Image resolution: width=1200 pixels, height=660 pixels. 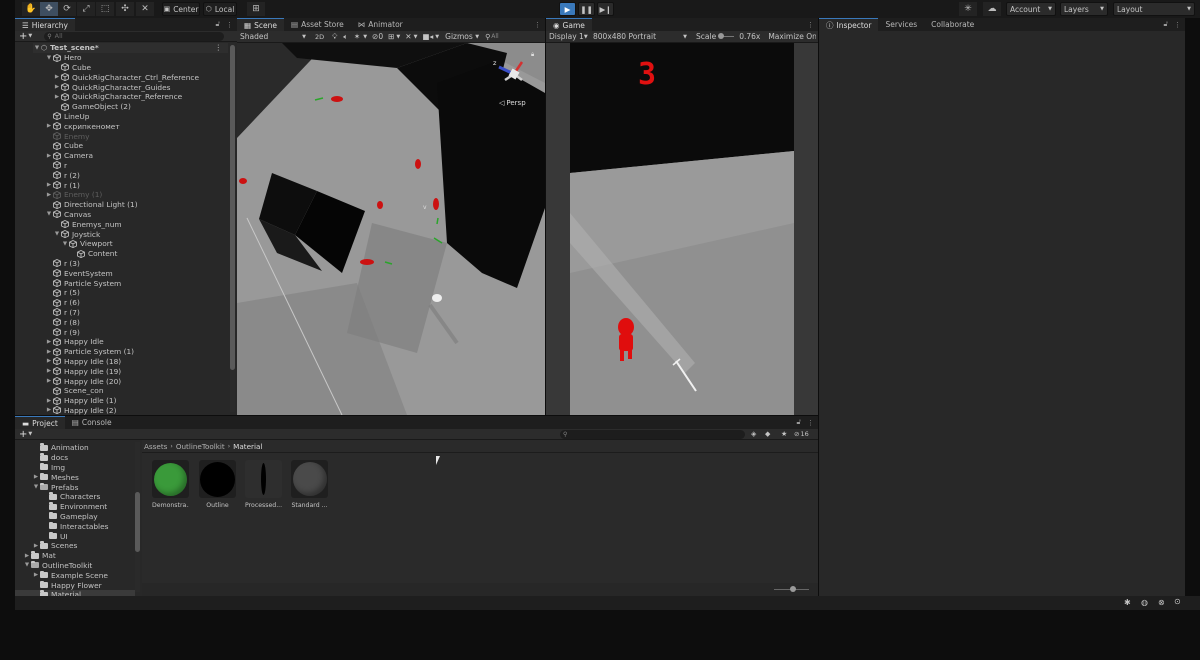 What do you see at coordinates (130, 48) in the screenshot?
I see `scene-root-row: ▼ ⬡ Test_scene* ⋮` at bounding box center [130, 48].